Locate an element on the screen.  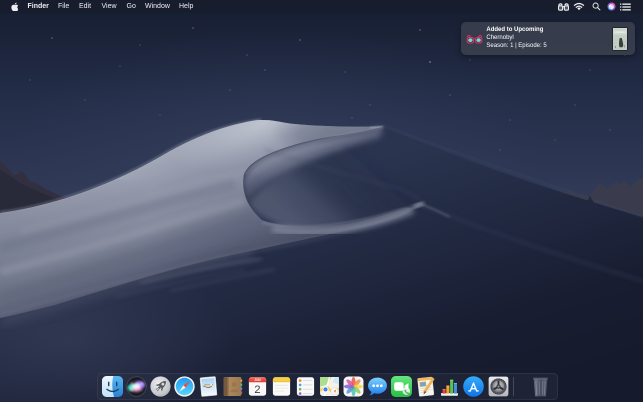
svg-text: 2 is located at coordinates (257, 390).